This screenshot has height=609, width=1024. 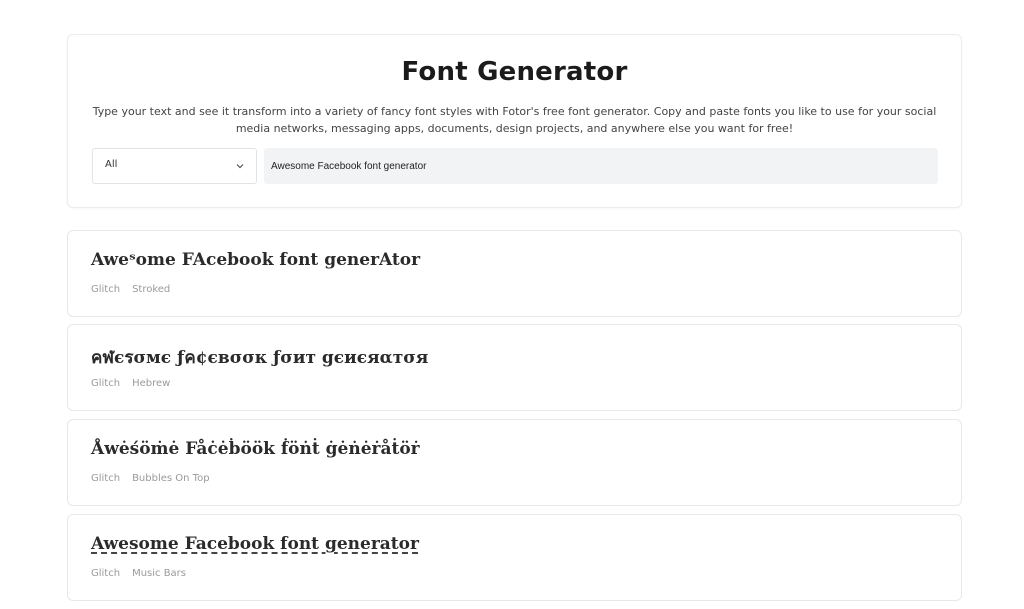 I want to click on category-select-value: All, so click(x=111, y=164).